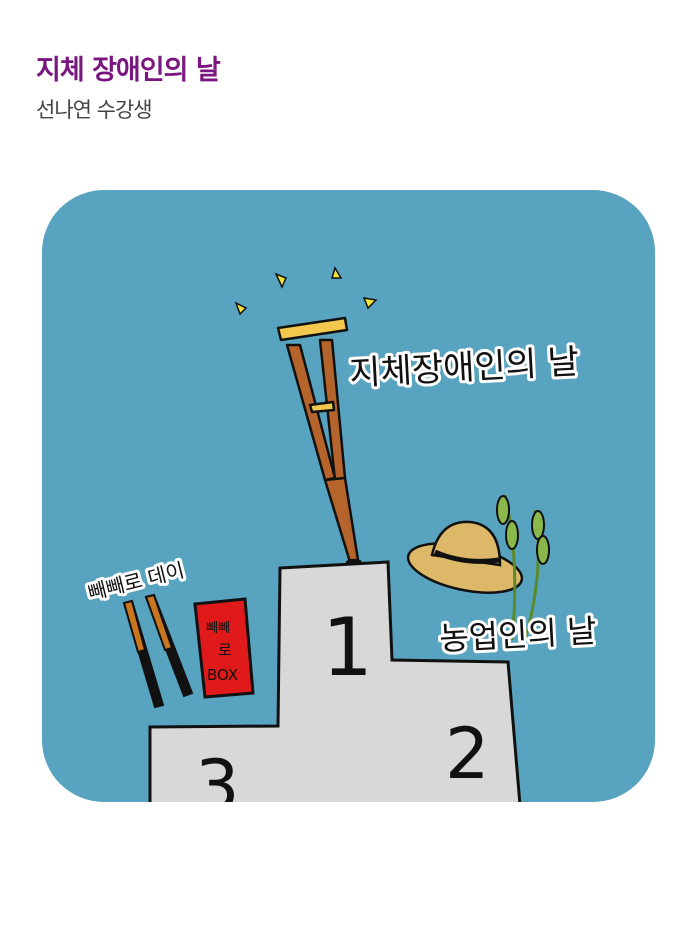  Describe the element at coordinates (135, 581) in the screenshot. I see `caption-pepero-day: 빼빼로 데이` at that location.